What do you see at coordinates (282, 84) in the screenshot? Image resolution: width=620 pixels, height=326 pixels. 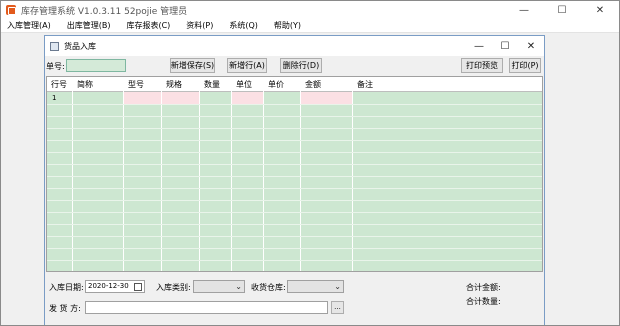 I see `header-unit-price: 单价` at bounding box center [282, 84].